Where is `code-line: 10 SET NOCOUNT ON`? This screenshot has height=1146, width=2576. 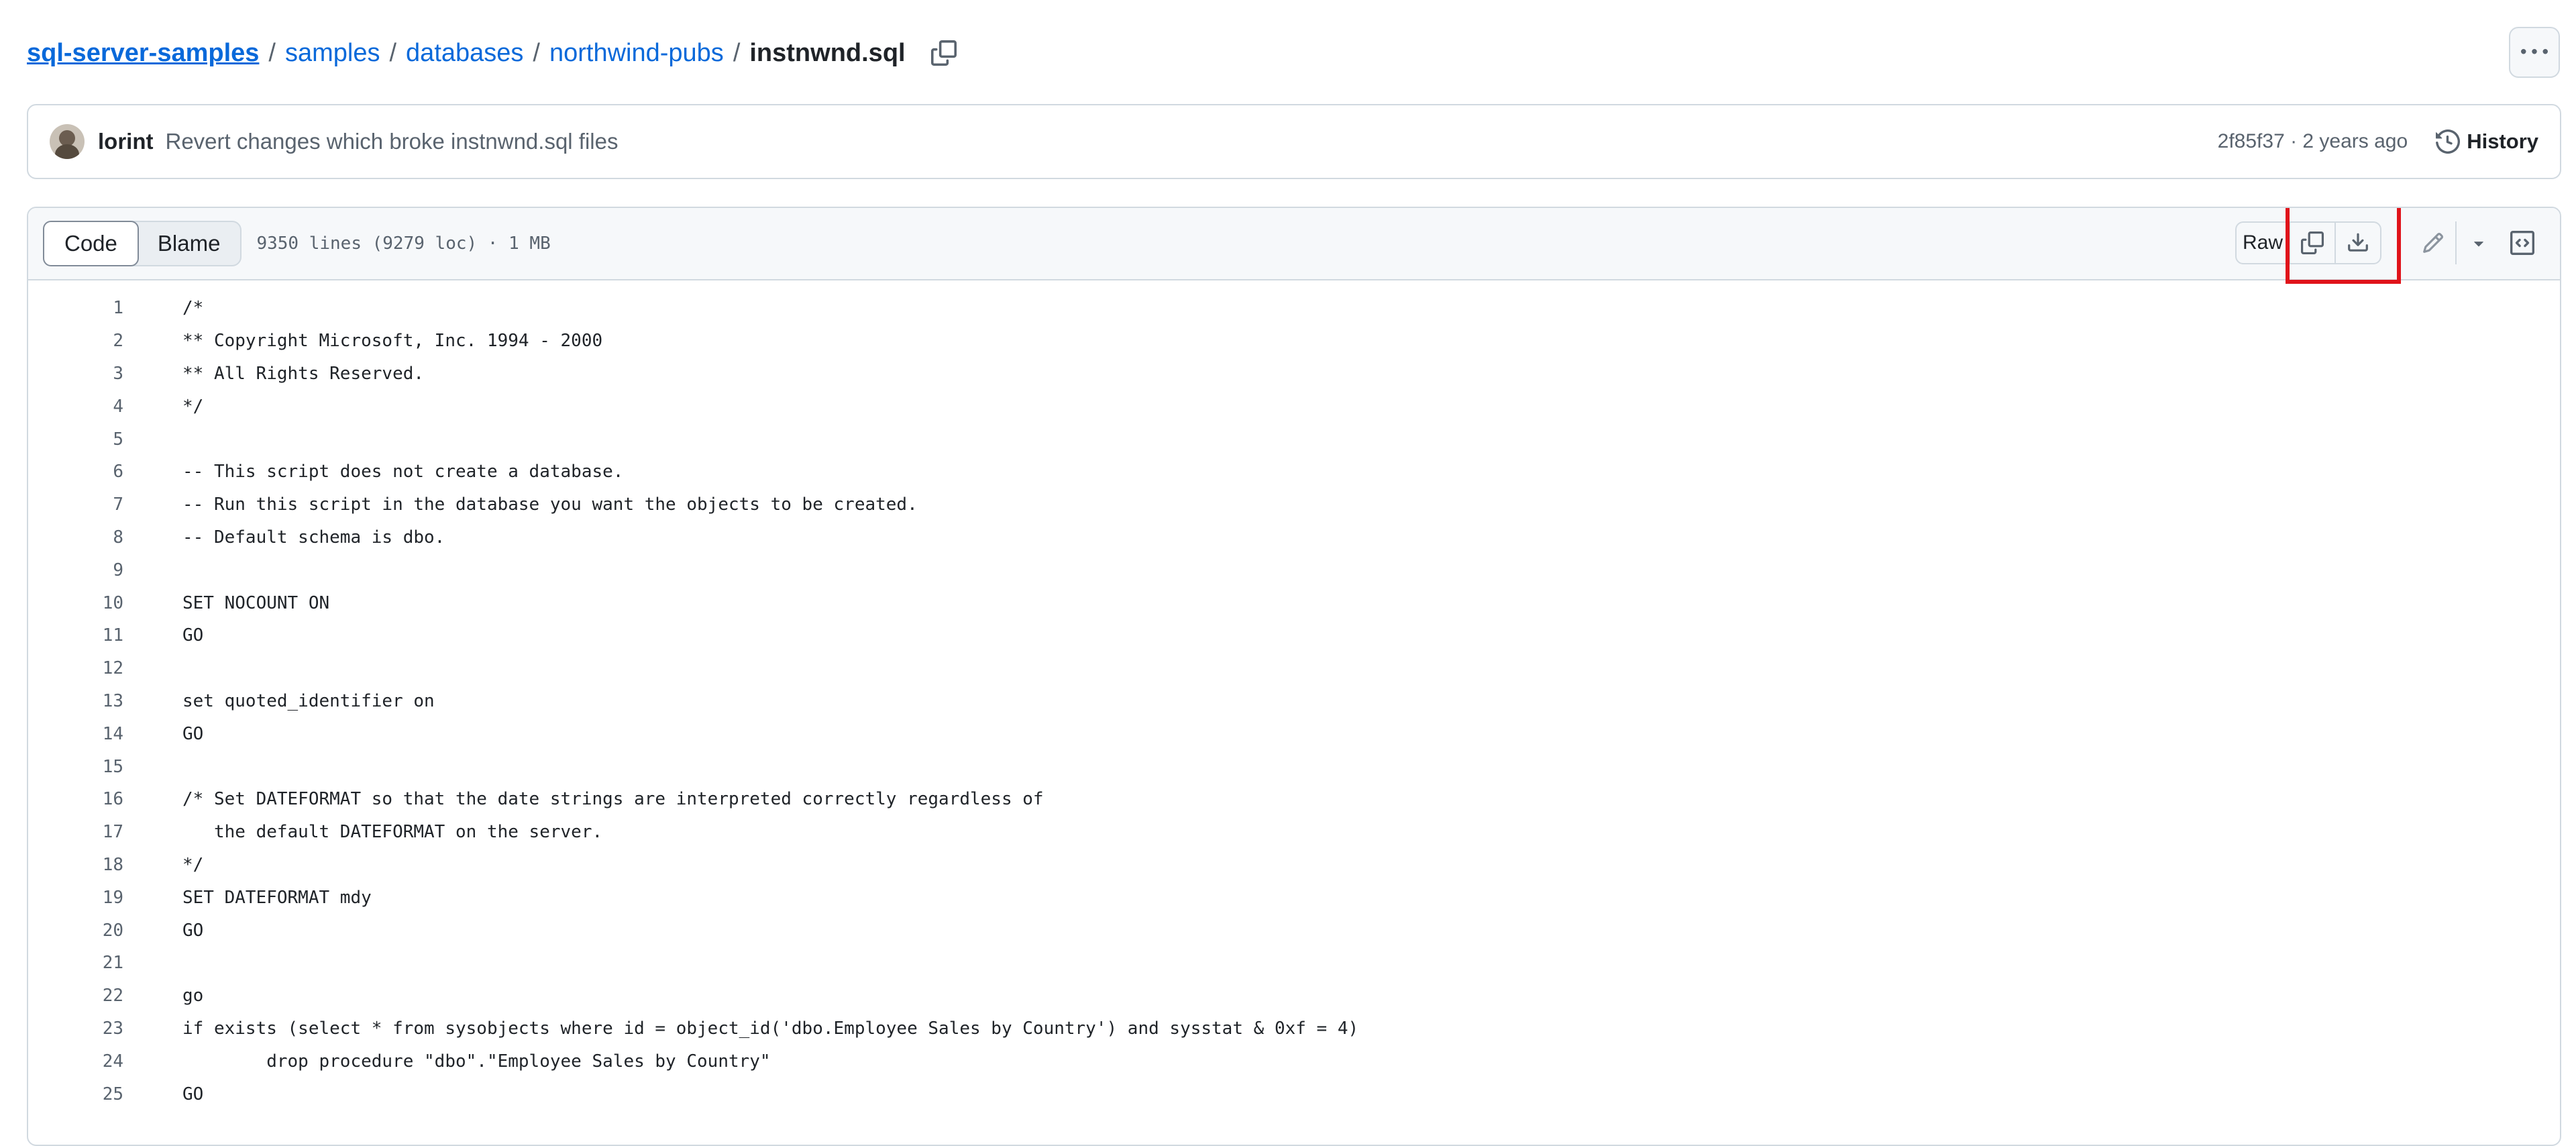
code-line: 10 SET NOCOUNT ON is located at coordinates (1294, 602).